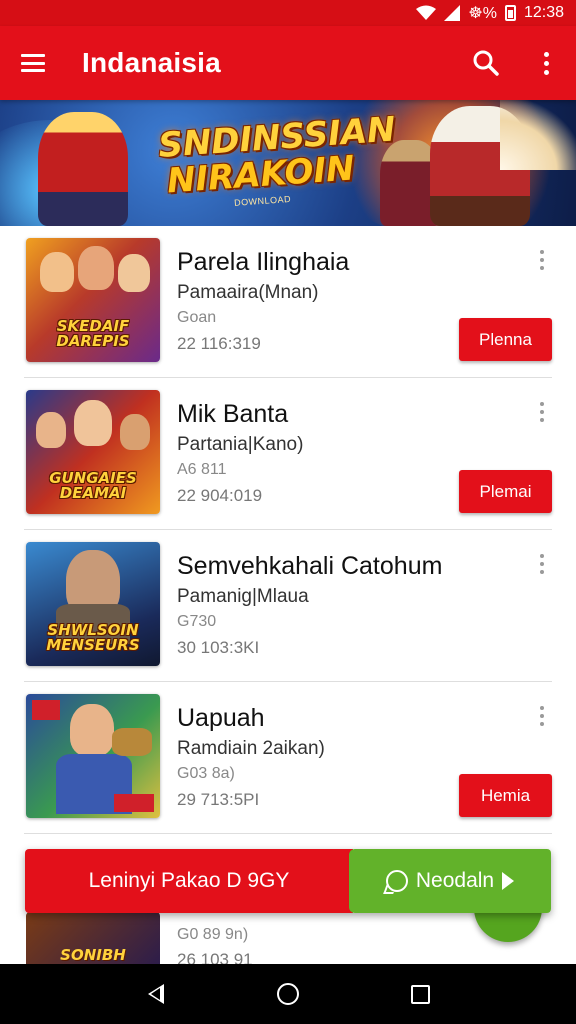 This screenshot has height=1024, width=576. Describe the element at coordinates (219, 343) in the screenshot. I see `game-date: 22 116:319` at that location.